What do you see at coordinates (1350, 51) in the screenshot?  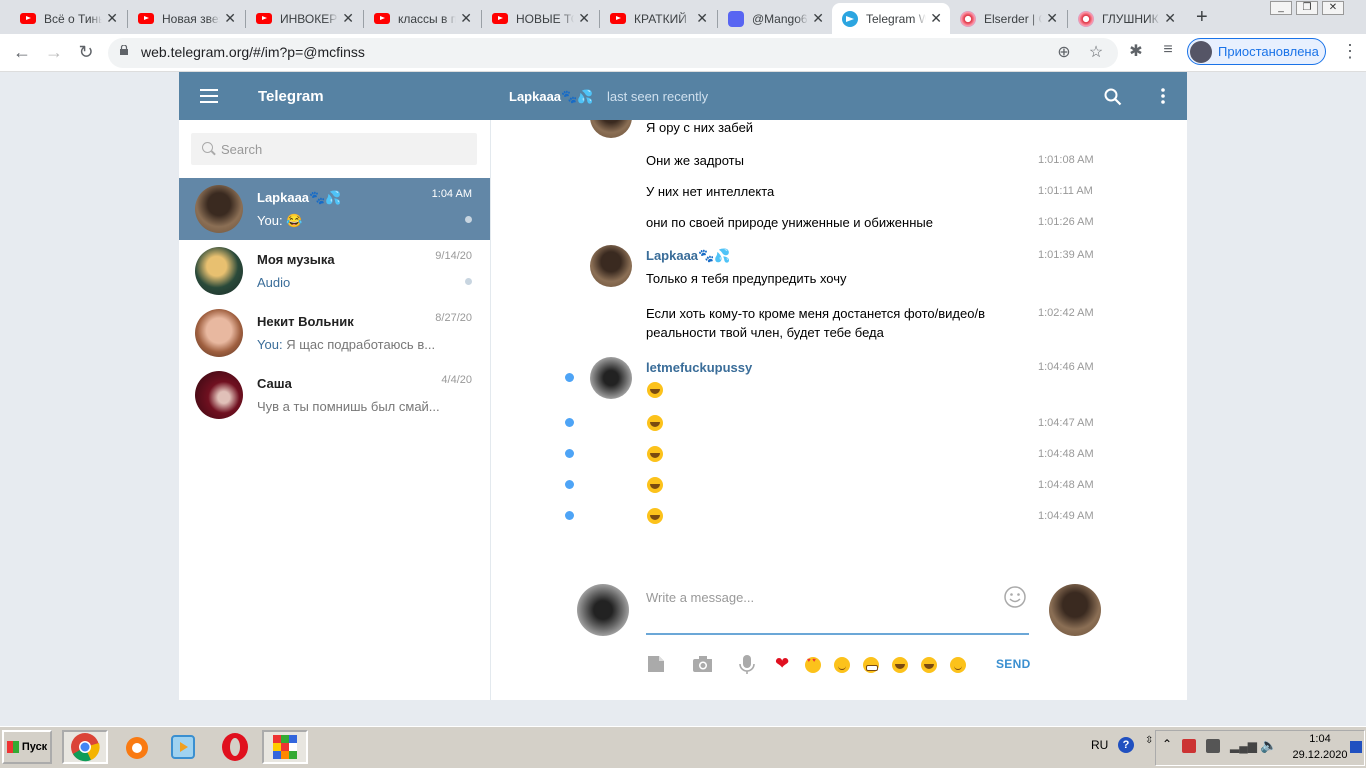 I see `browser-menu-icon: ⋮` at bounding box center [1350, 51].